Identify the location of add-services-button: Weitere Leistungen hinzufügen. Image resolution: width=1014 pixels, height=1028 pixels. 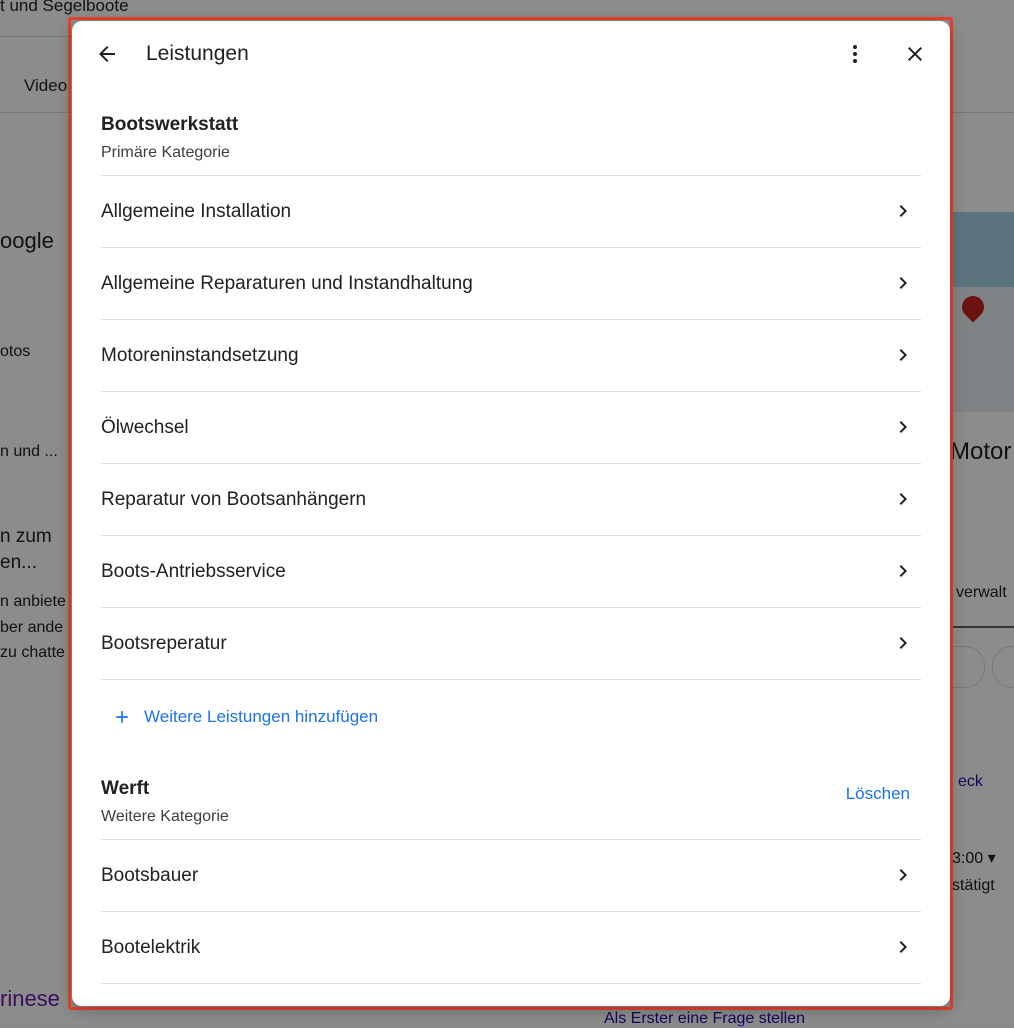
(245, 717).